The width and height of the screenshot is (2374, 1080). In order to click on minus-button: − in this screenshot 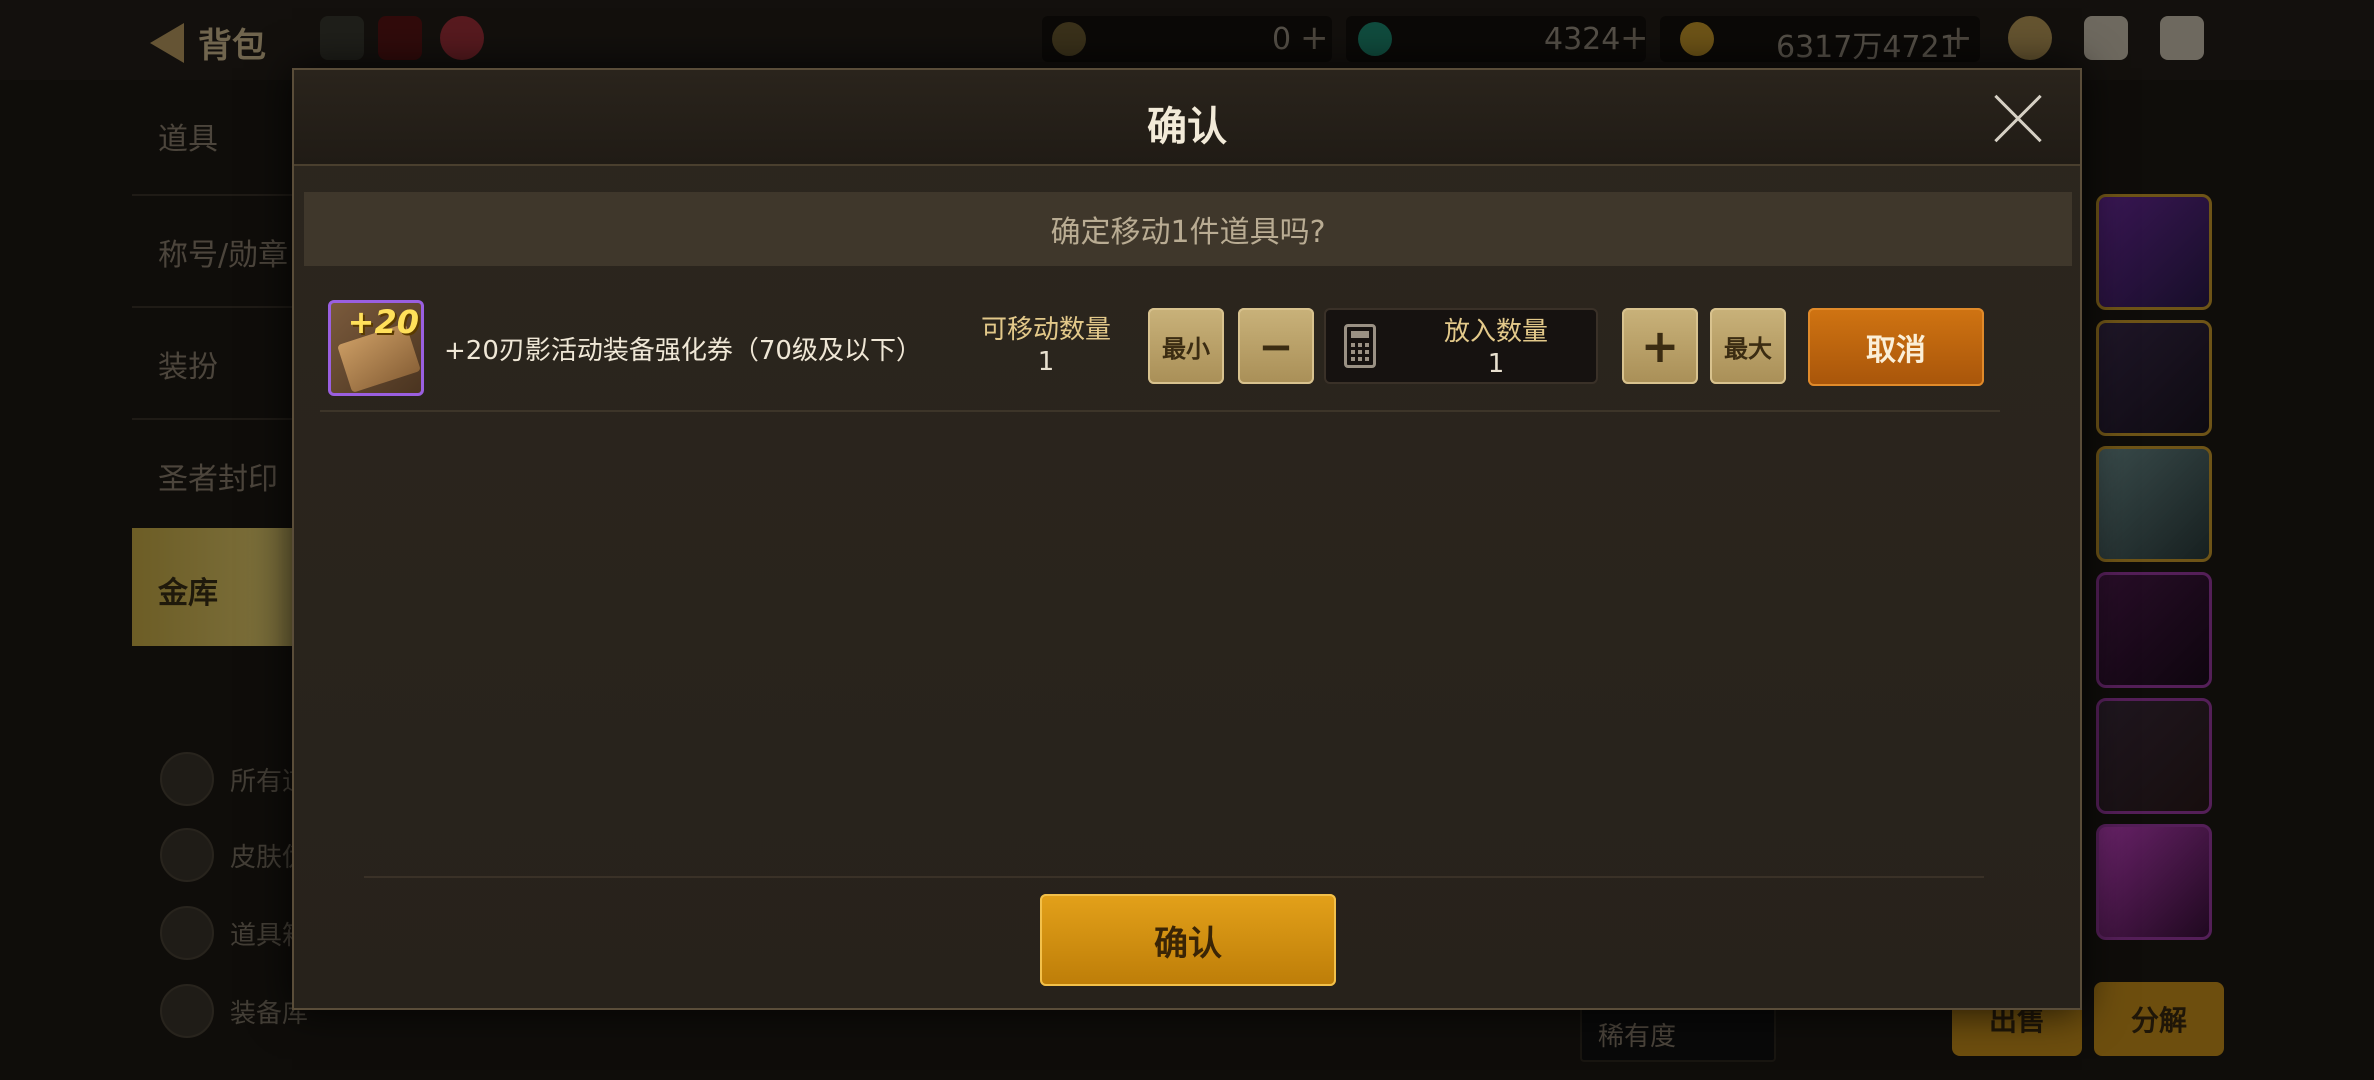, I will do `click(1276, 346)`.